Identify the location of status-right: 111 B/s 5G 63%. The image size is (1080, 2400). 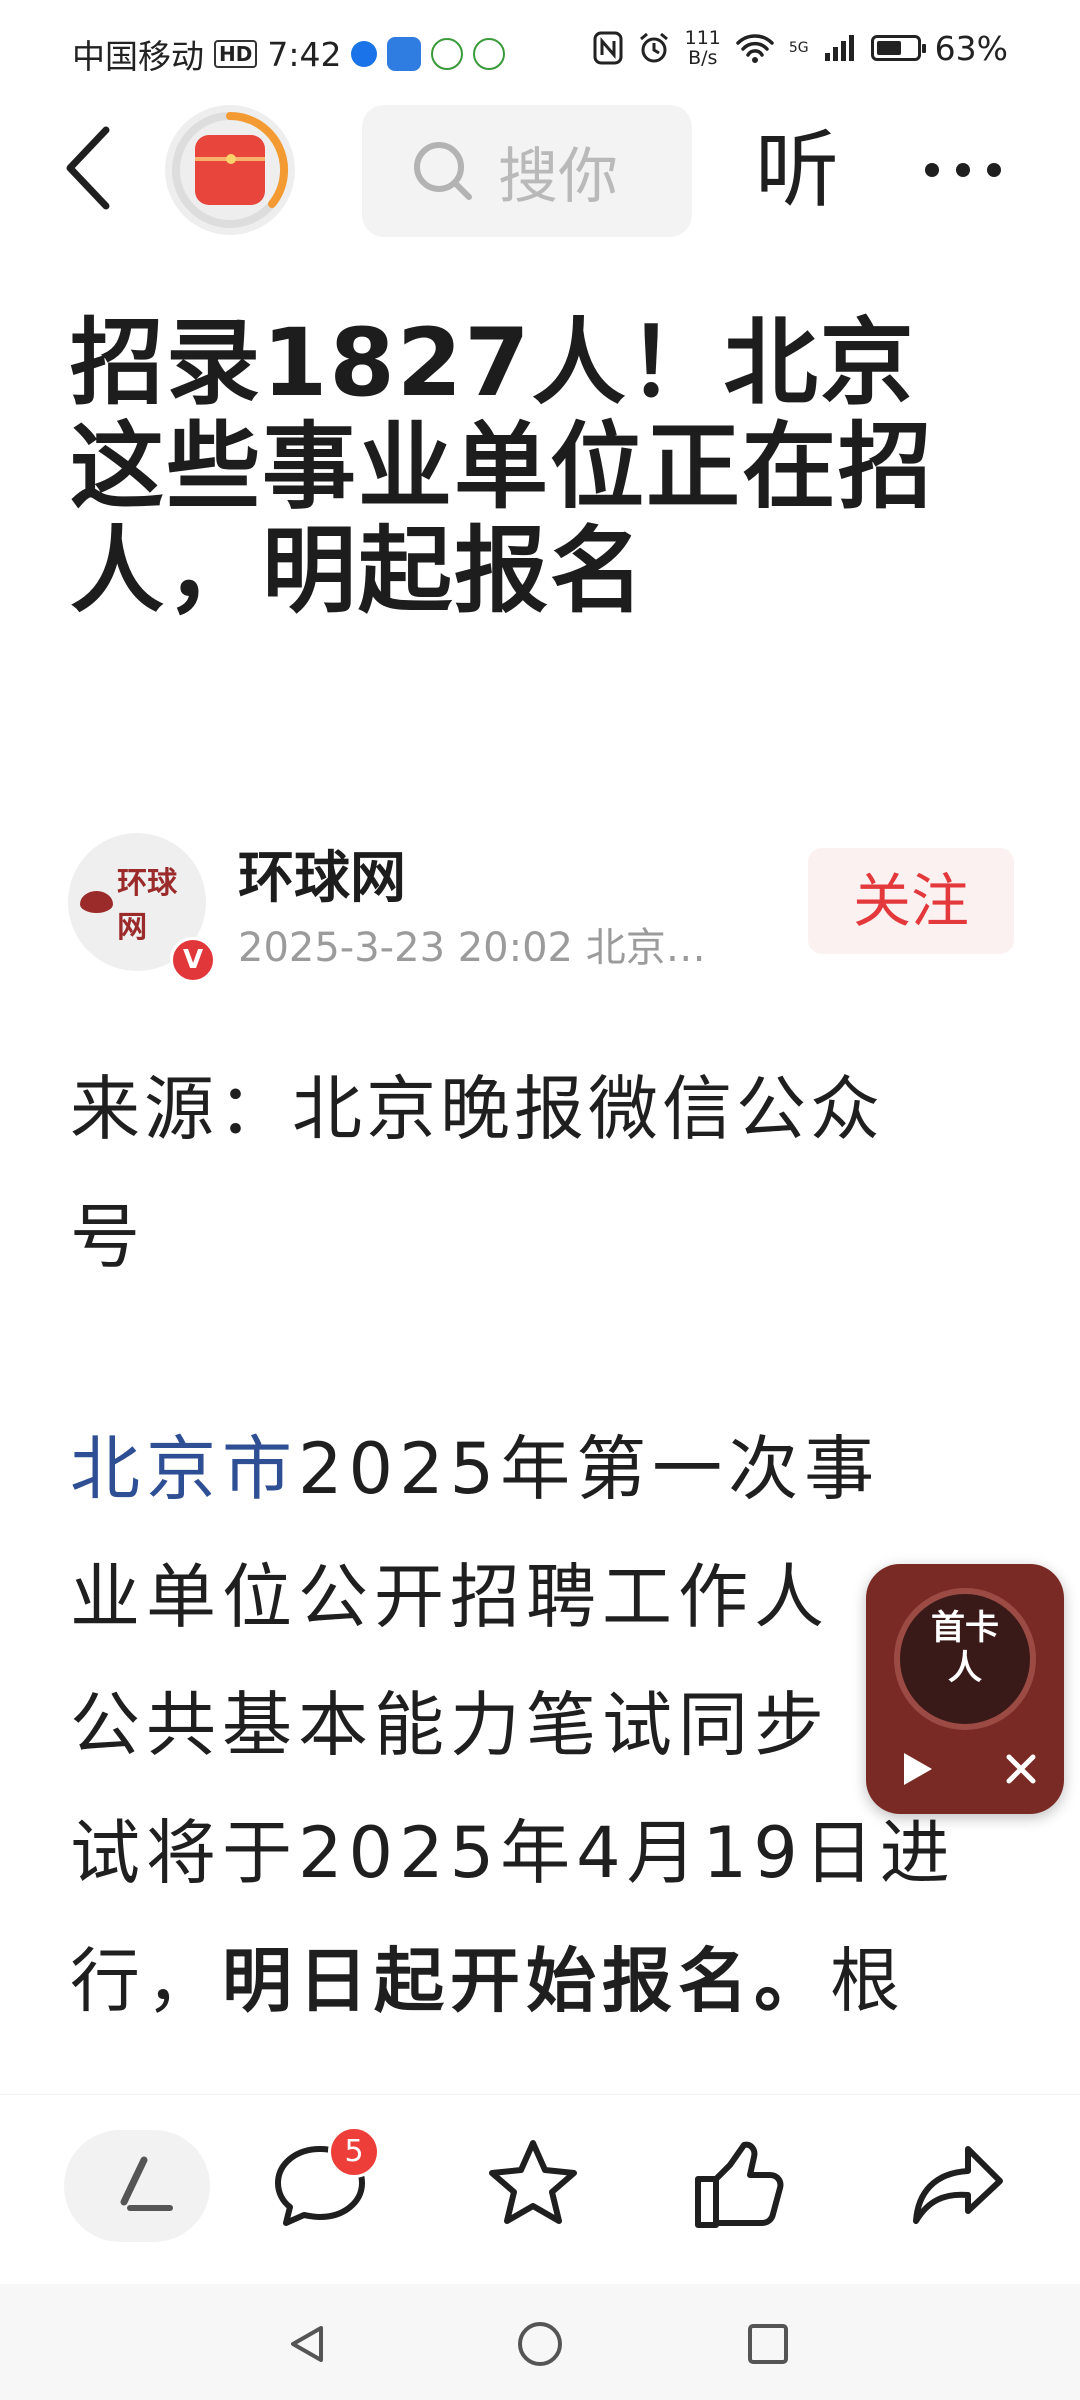
(800, 48).